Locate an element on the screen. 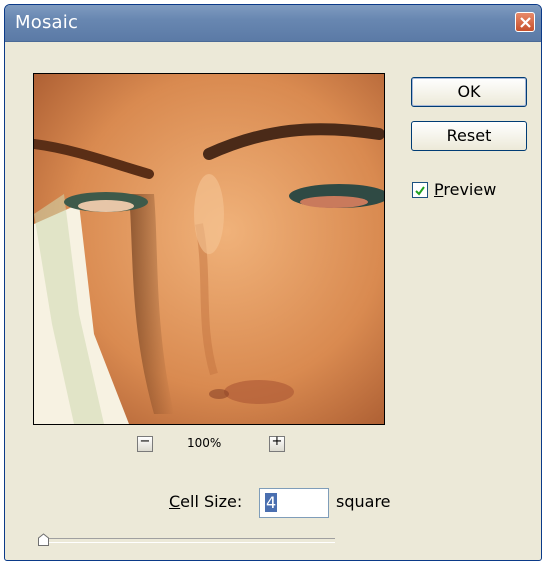  zoom-level: 100% is located at coordinates (204, 443).